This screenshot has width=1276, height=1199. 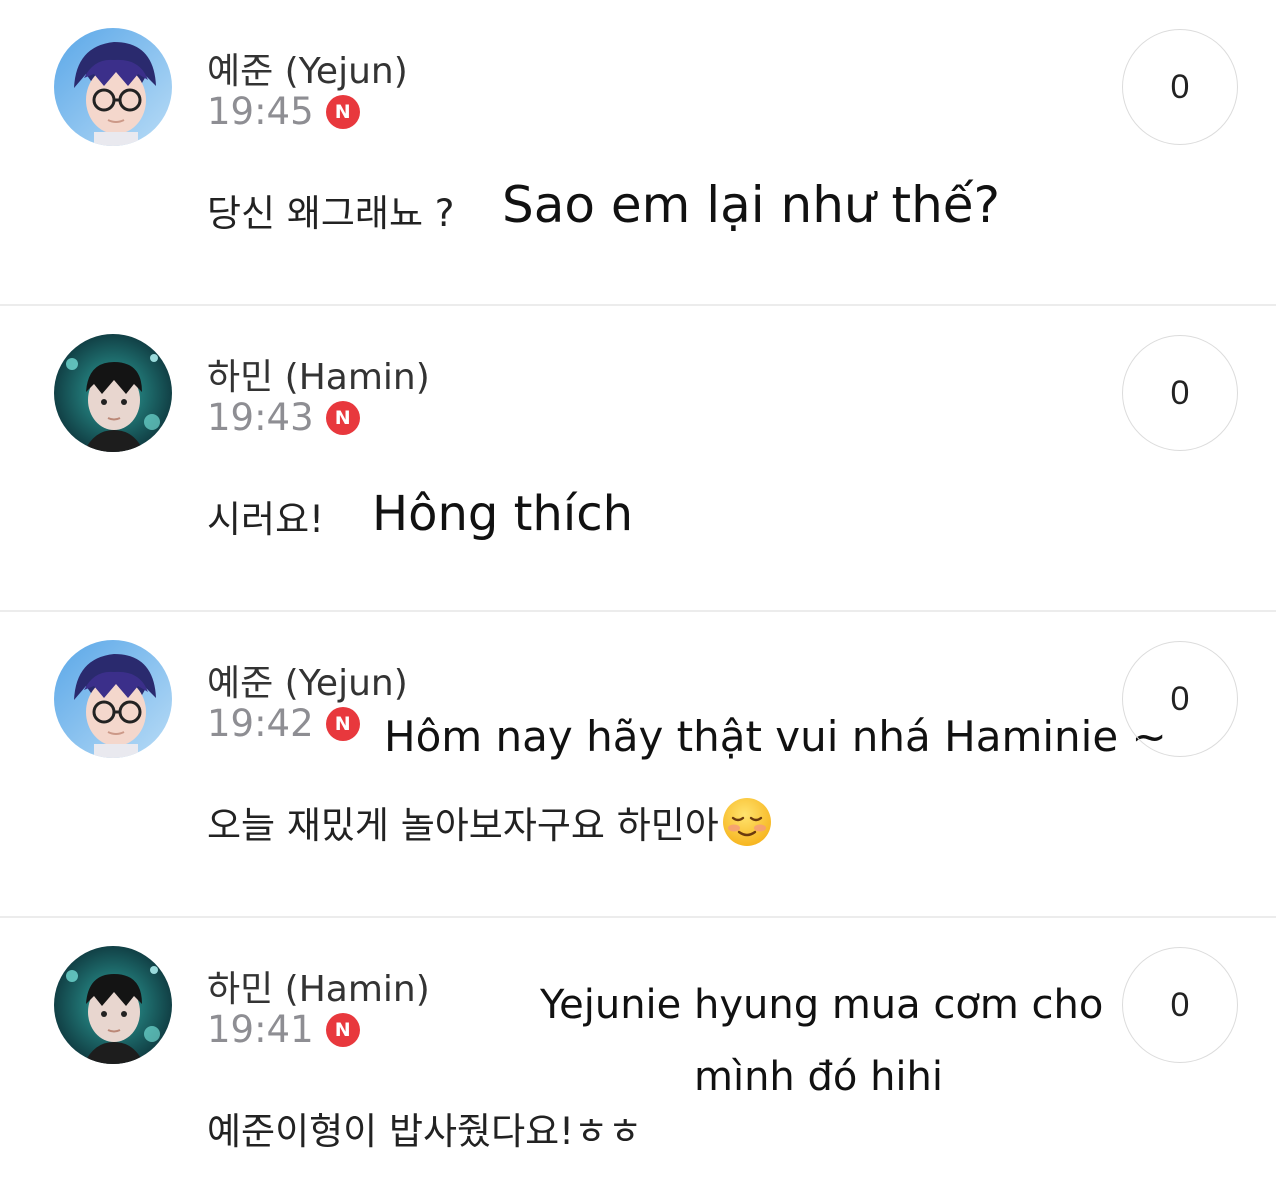 I want to click on translation-caption-line2: mình đó hihi, so click(x=819, y=1077).